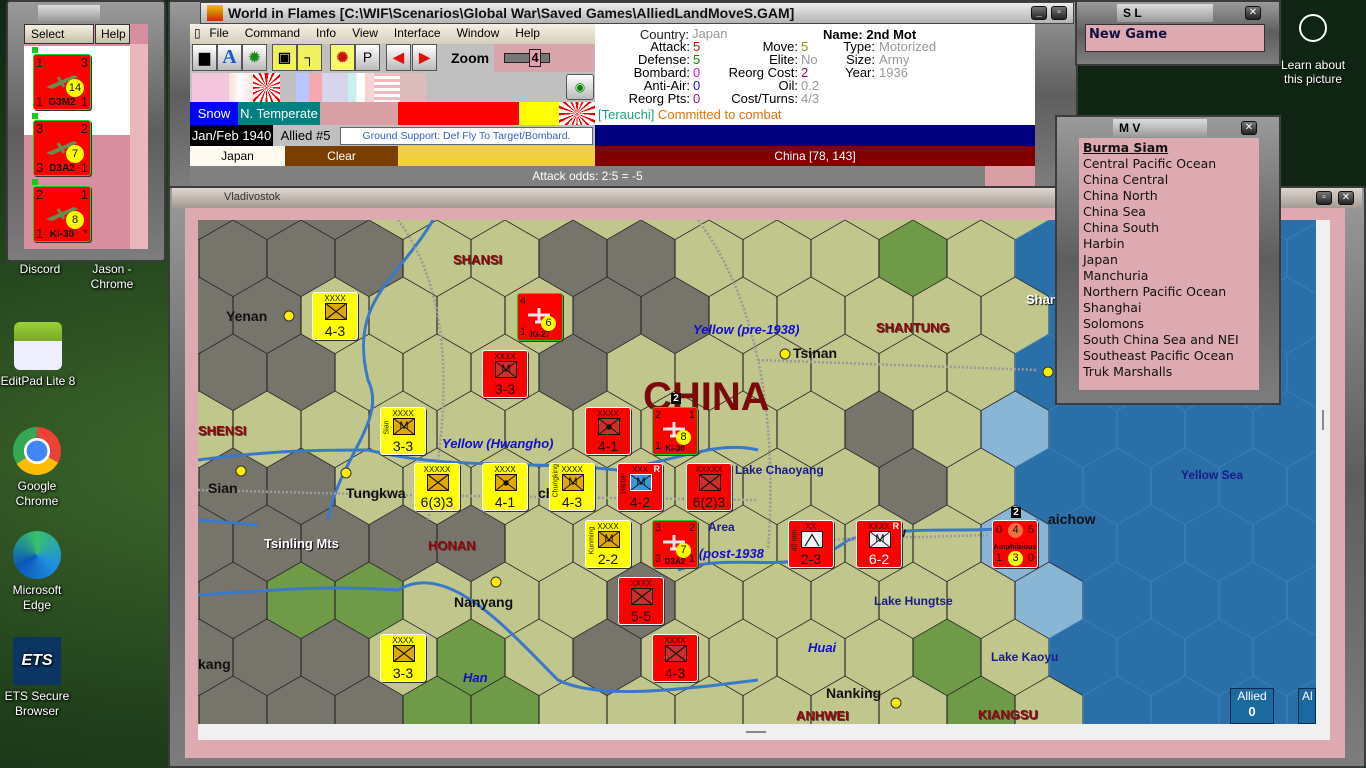 The width and height of the screenshot is (1366, 768). What do you see at coordinates (572, 487) in the screenshot?
I see `ground-unit-counter: XXXX M Chungking 4-3` at bounding box center [572, 487].